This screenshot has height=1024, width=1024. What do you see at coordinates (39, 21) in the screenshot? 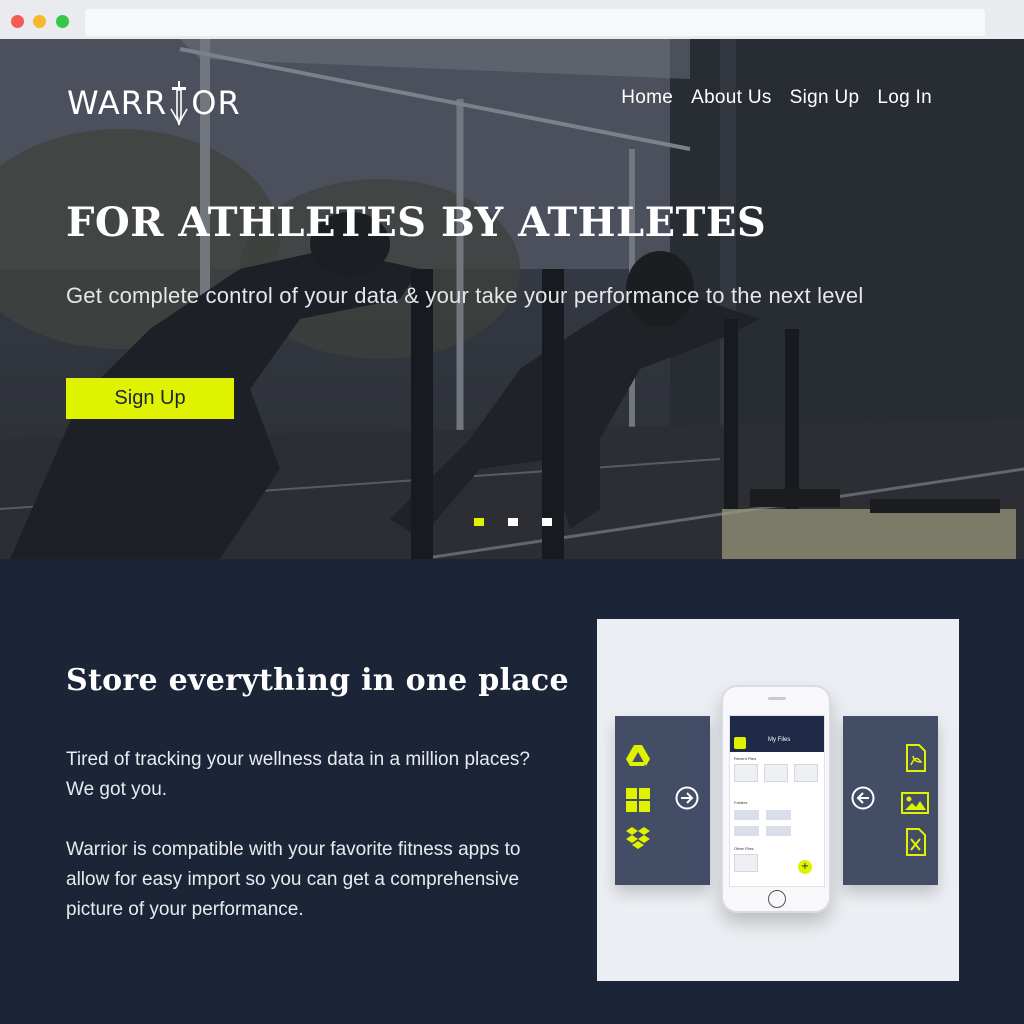
I see `minimize-window-button` at bounding box center [39, 21].